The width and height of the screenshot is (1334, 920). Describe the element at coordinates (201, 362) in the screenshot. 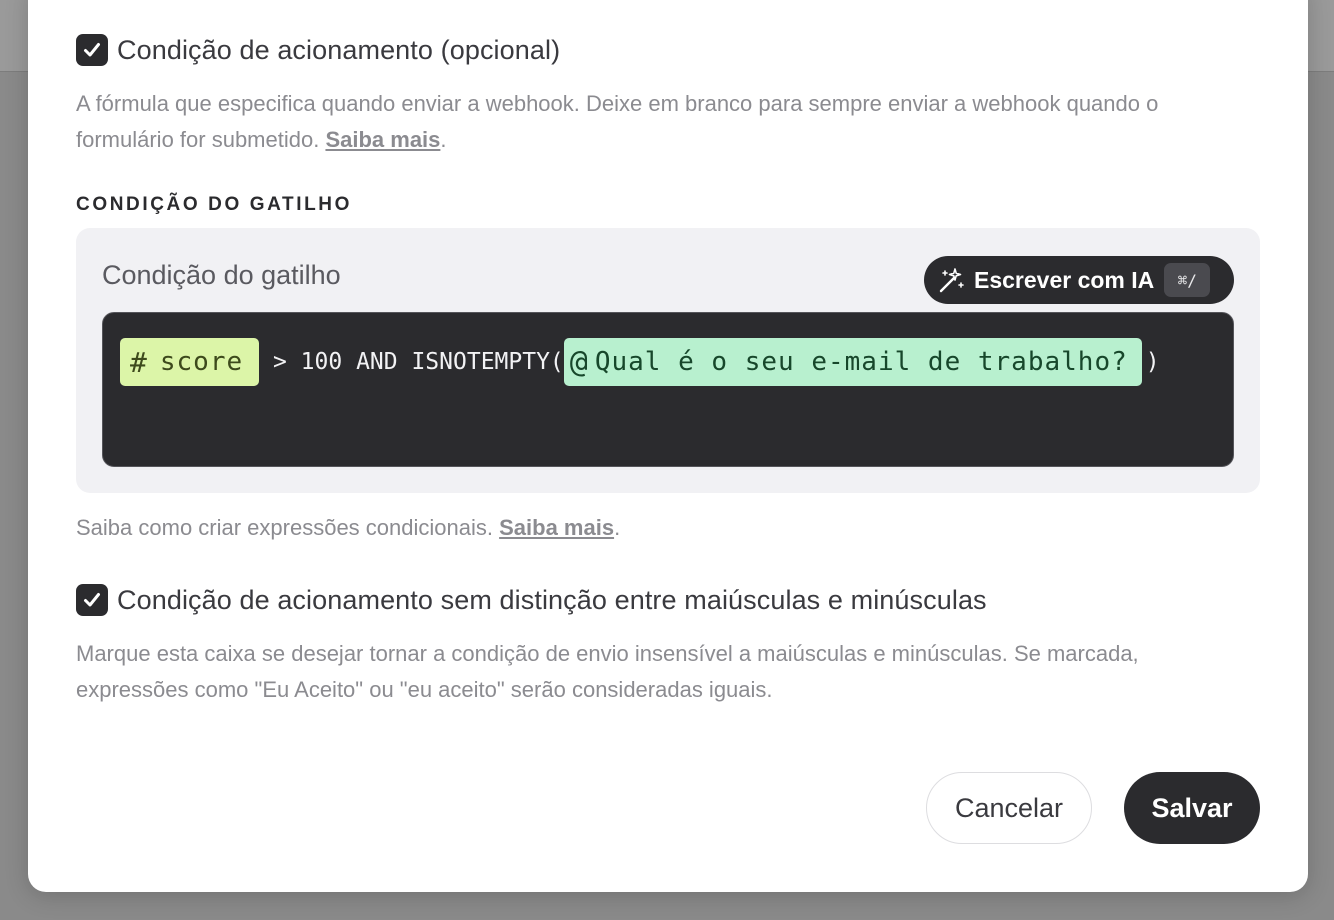

I see `field-token-label: score` at that location.